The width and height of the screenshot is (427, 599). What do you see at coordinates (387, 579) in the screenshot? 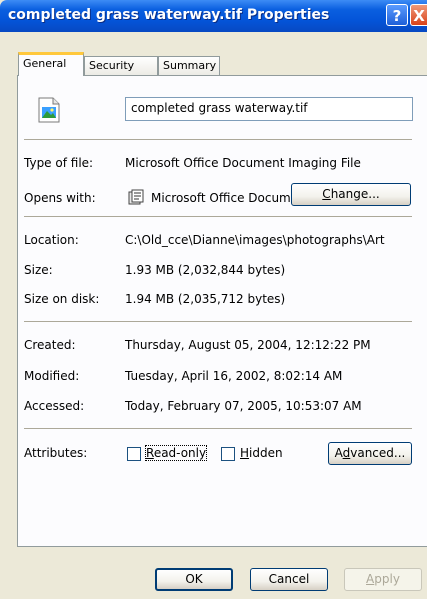
I see `apply-button-label: pply` at bounding box center [387, 579].